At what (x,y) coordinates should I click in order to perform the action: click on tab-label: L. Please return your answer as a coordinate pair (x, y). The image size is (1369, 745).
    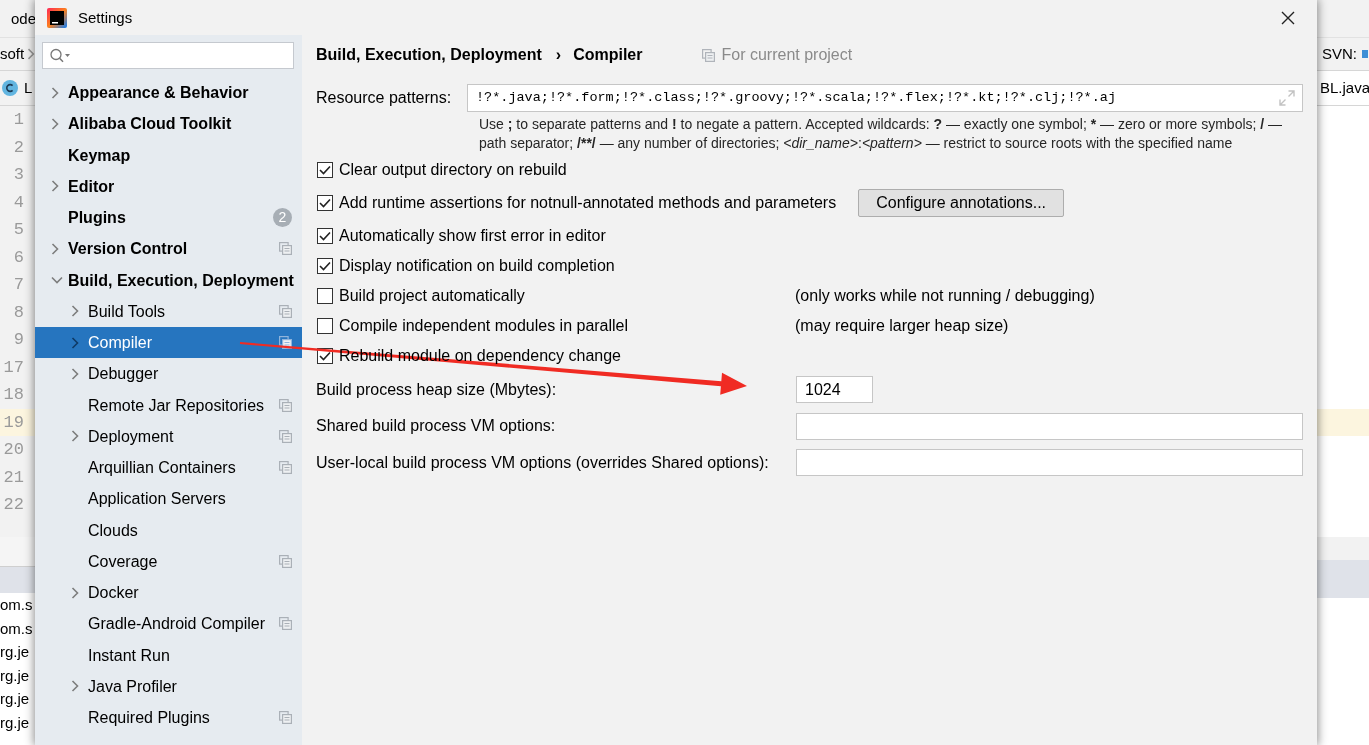
    Looking at the image, I should click on (28, 88).